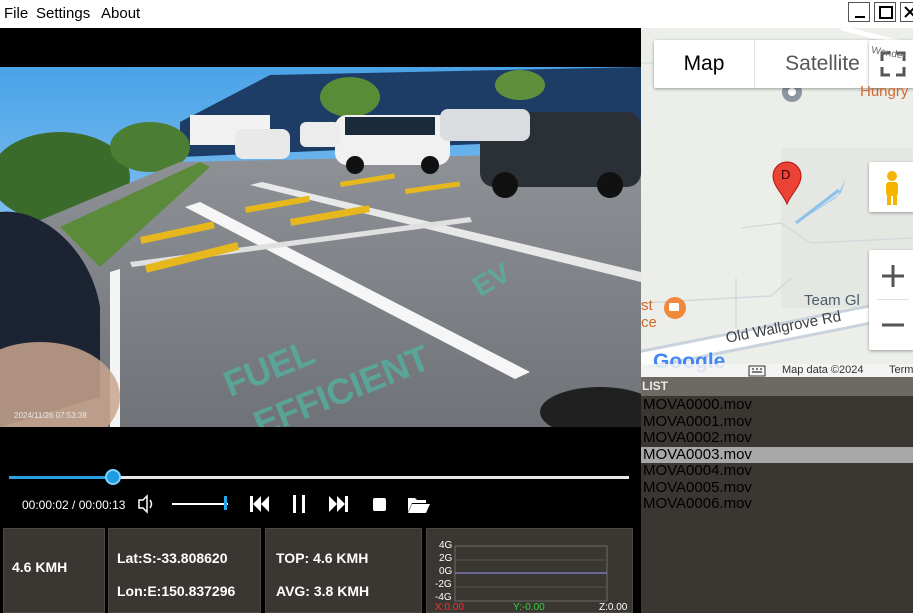  Describe the element at coordinates (786, 174) in the screenshot. I see `map-marker-label: D` at that location.